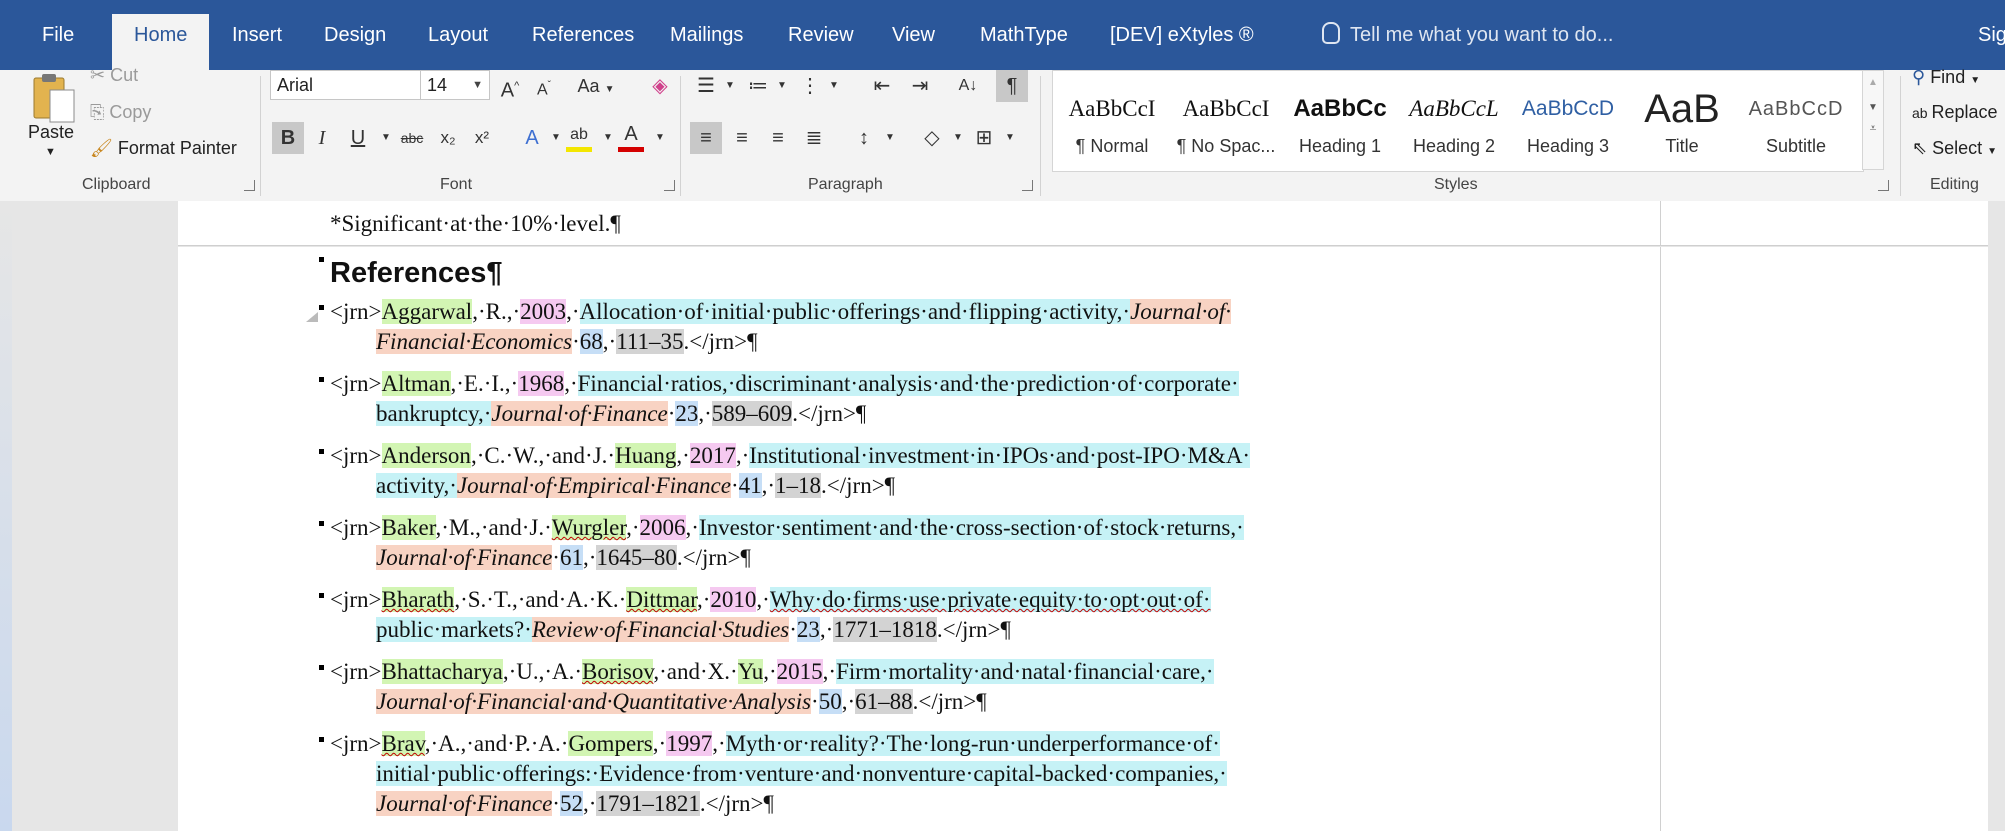 The image size is (2005, 831). Describe the element at coordinates (249, 185) in the screenshot. I see `clipboard-launcher-icon` at that location.